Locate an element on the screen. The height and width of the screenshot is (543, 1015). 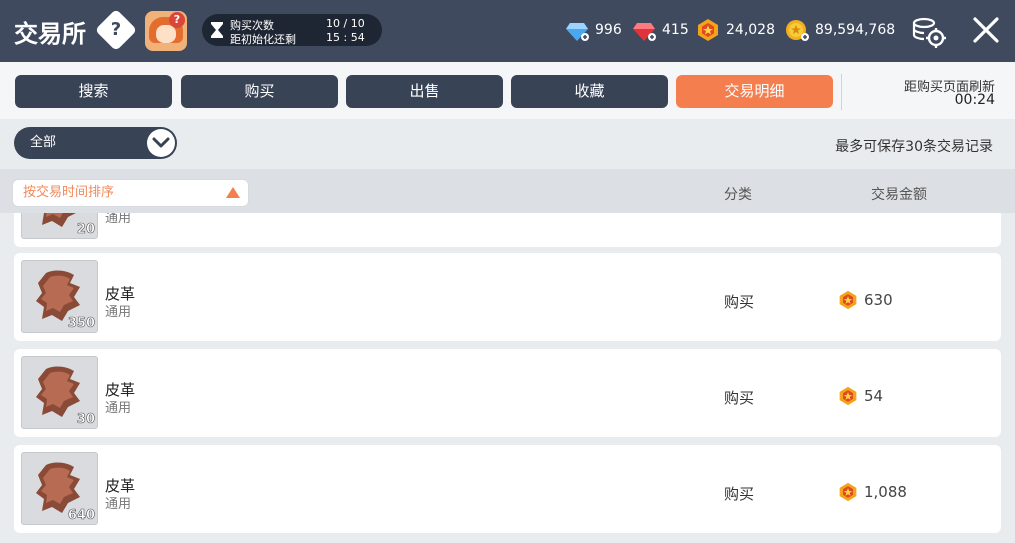
red-gem-icon is located at coordinates (644, 32).